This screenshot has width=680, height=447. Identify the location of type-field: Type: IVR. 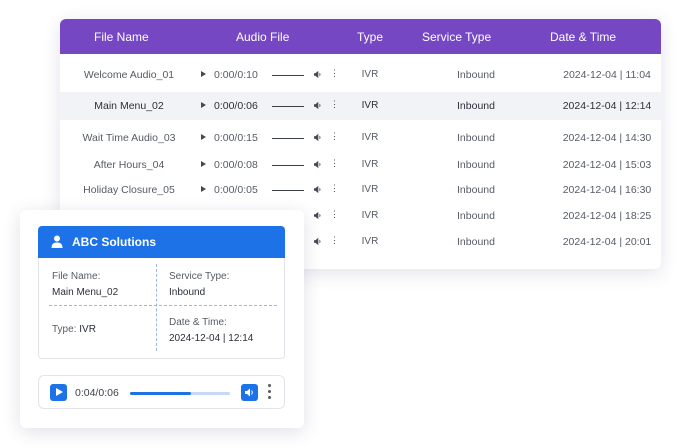
(74, 329).